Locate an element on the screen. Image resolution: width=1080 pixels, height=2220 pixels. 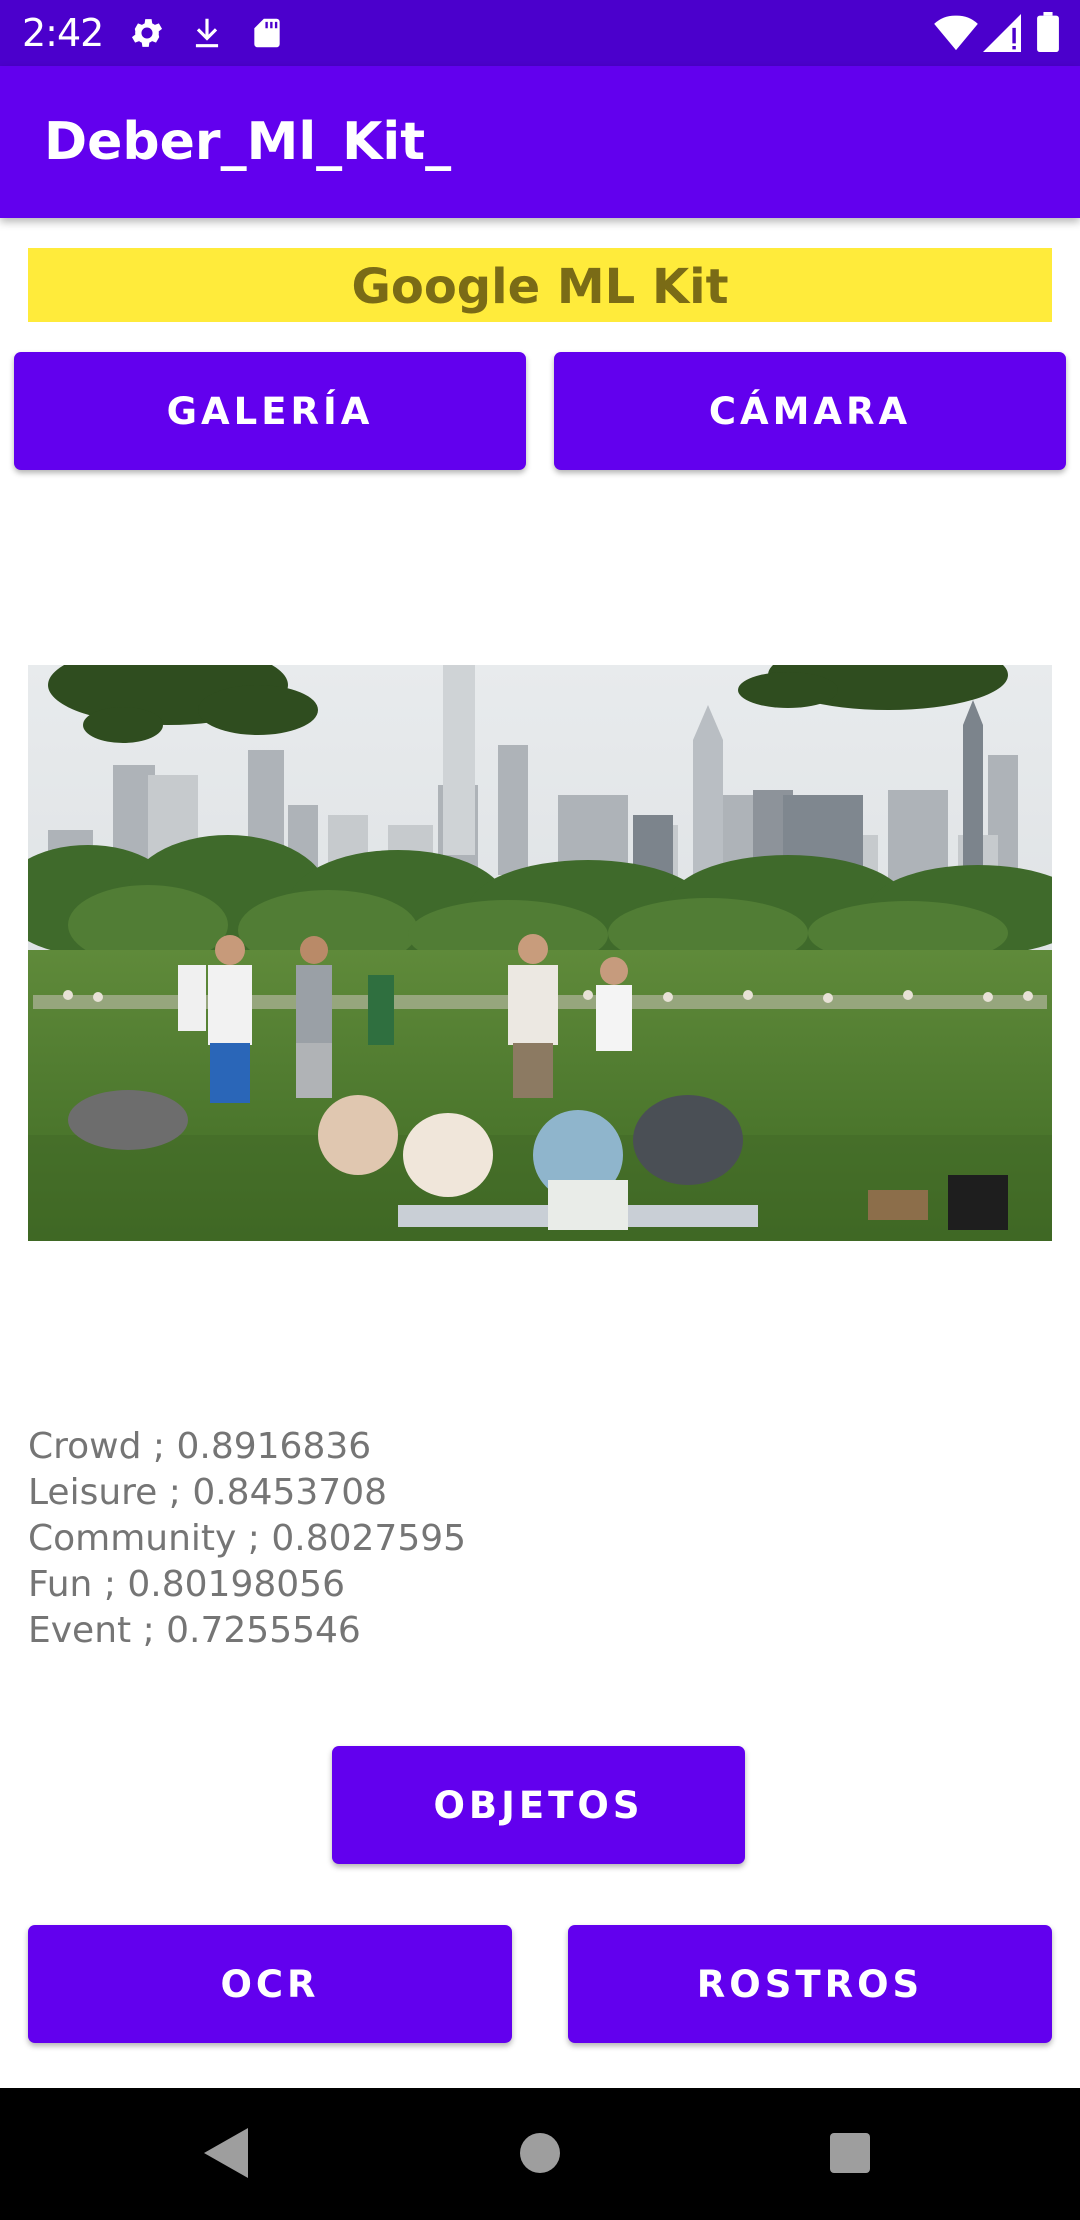
gallery-button-label: GALERÍA is located at coordinates (270, 411).